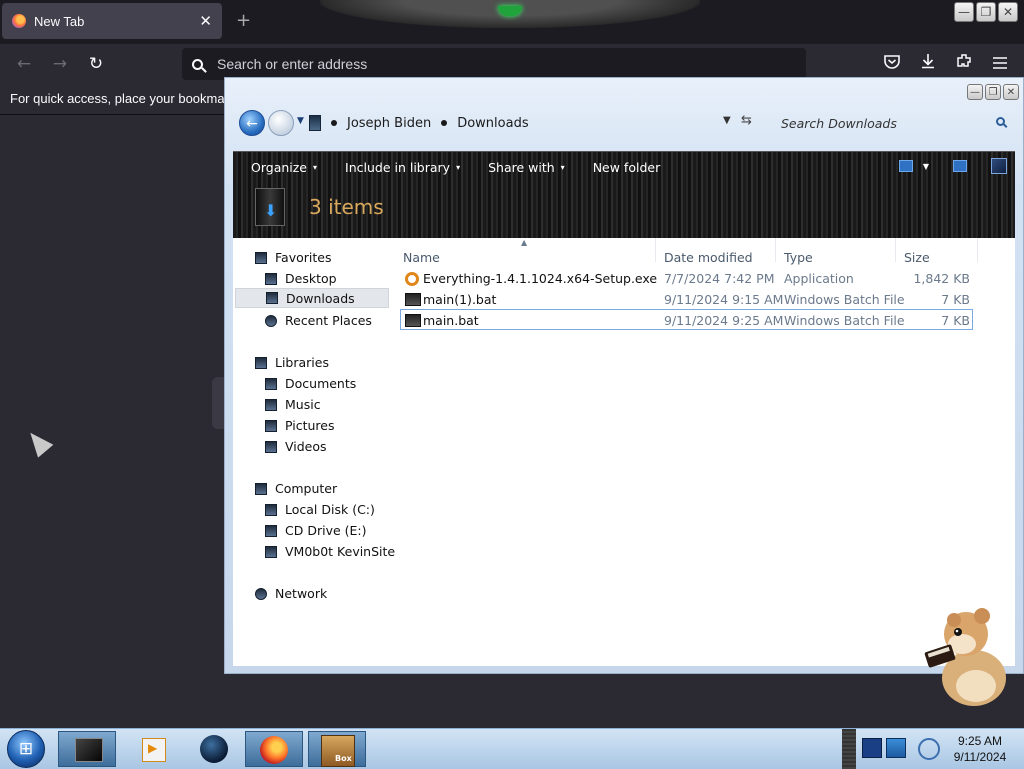 The image size is (1024, 769). I want to click on media-player-icon, so click(154, 750).